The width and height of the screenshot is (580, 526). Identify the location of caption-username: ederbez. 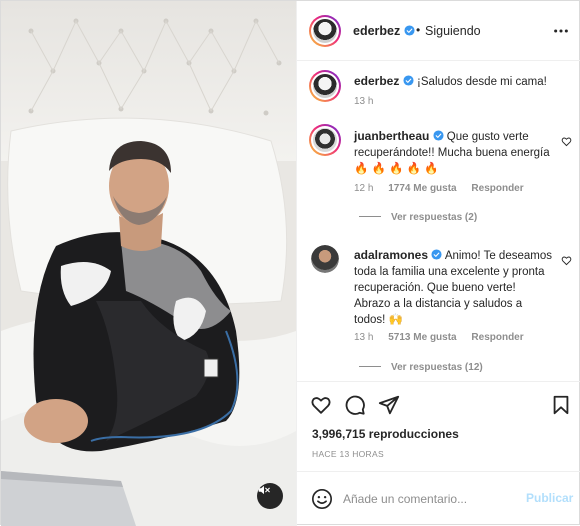
(376, 81).